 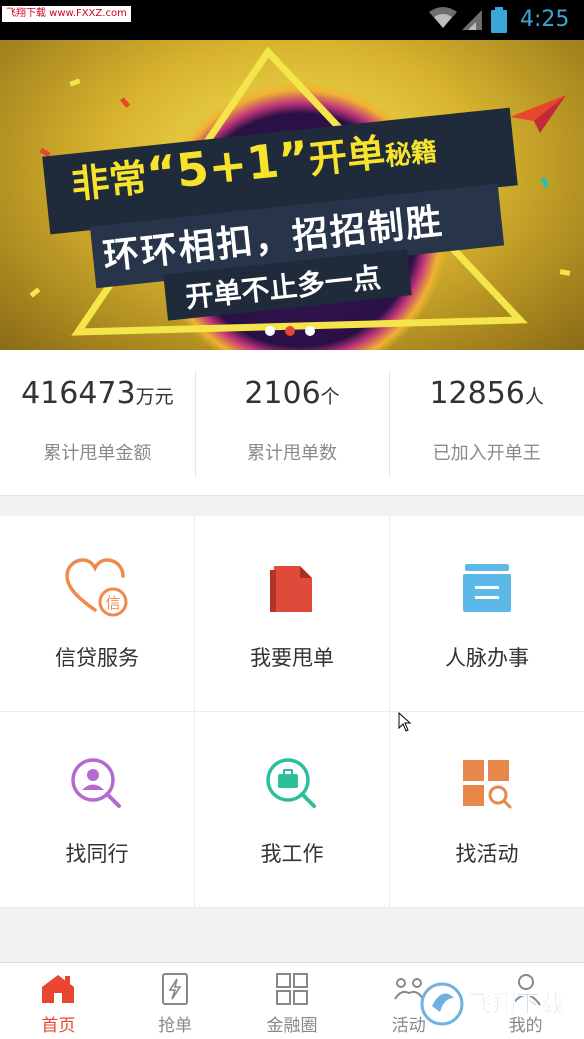 What do you see at coordinates (545, 19) in the screenshot?
I see `clock: 4:25` at bounding box center [545, 19].